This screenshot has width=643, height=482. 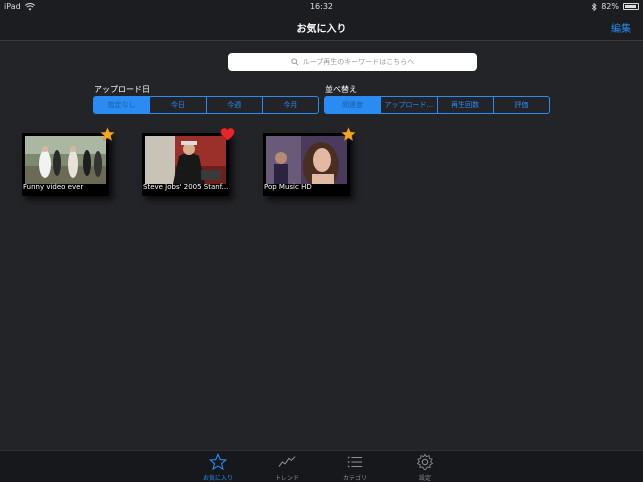 What do you see at coordinates (235, 105) in the screenshot?
I see `upload-option-this-week: 今週` at bounding box center [235, 105].